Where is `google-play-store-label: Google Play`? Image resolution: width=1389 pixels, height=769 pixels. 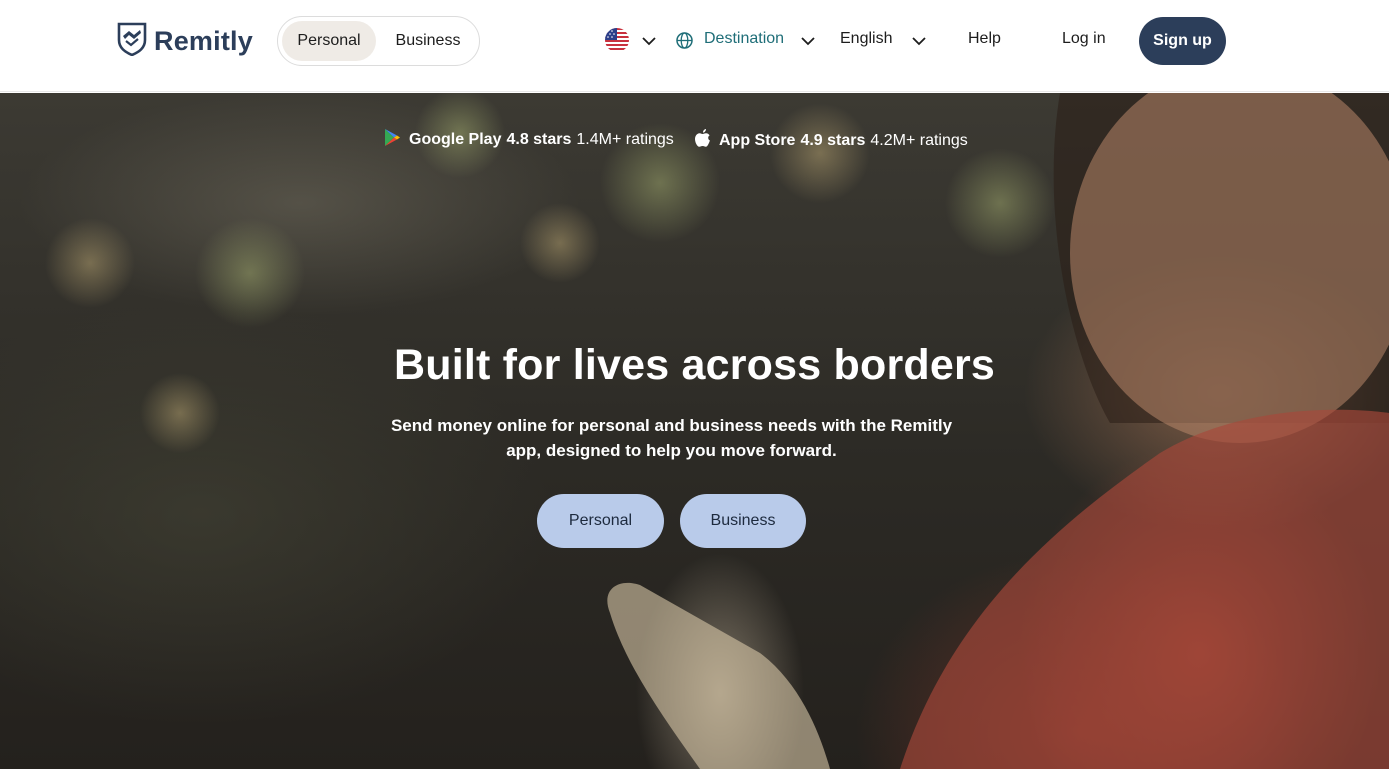 google-play-store-label: Google Play is located at coordinates (455, 139).